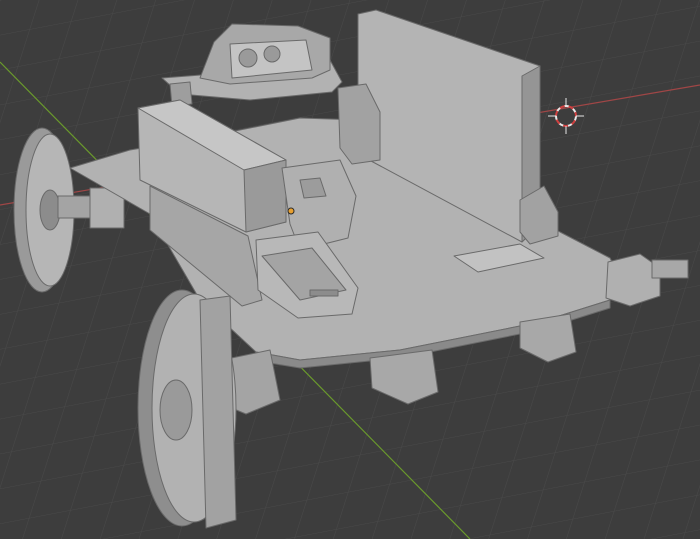 The height and width of the screenshot is (539, 700). I want to click on sensor-eye-left, so click(248, 58).